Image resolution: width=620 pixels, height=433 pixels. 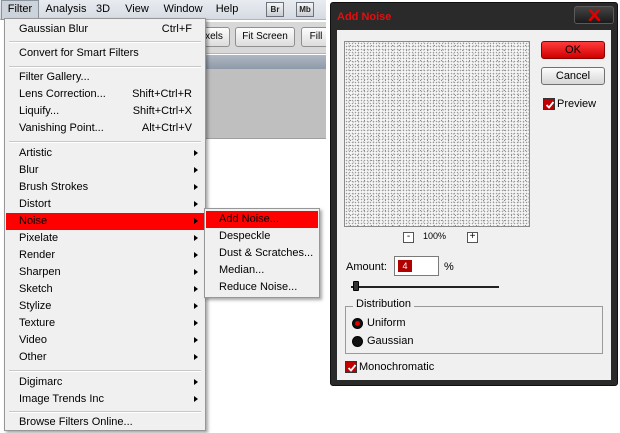 I want to click on menu-item-texture: Texture, so click(x=105, y=323).